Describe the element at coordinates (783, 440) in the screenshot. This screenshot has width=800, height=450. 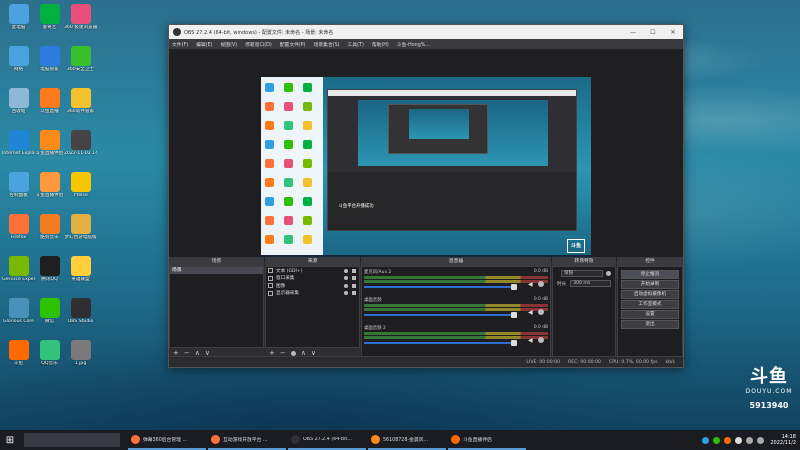
I see `clock: 14:18 2022/11/2` at that location.